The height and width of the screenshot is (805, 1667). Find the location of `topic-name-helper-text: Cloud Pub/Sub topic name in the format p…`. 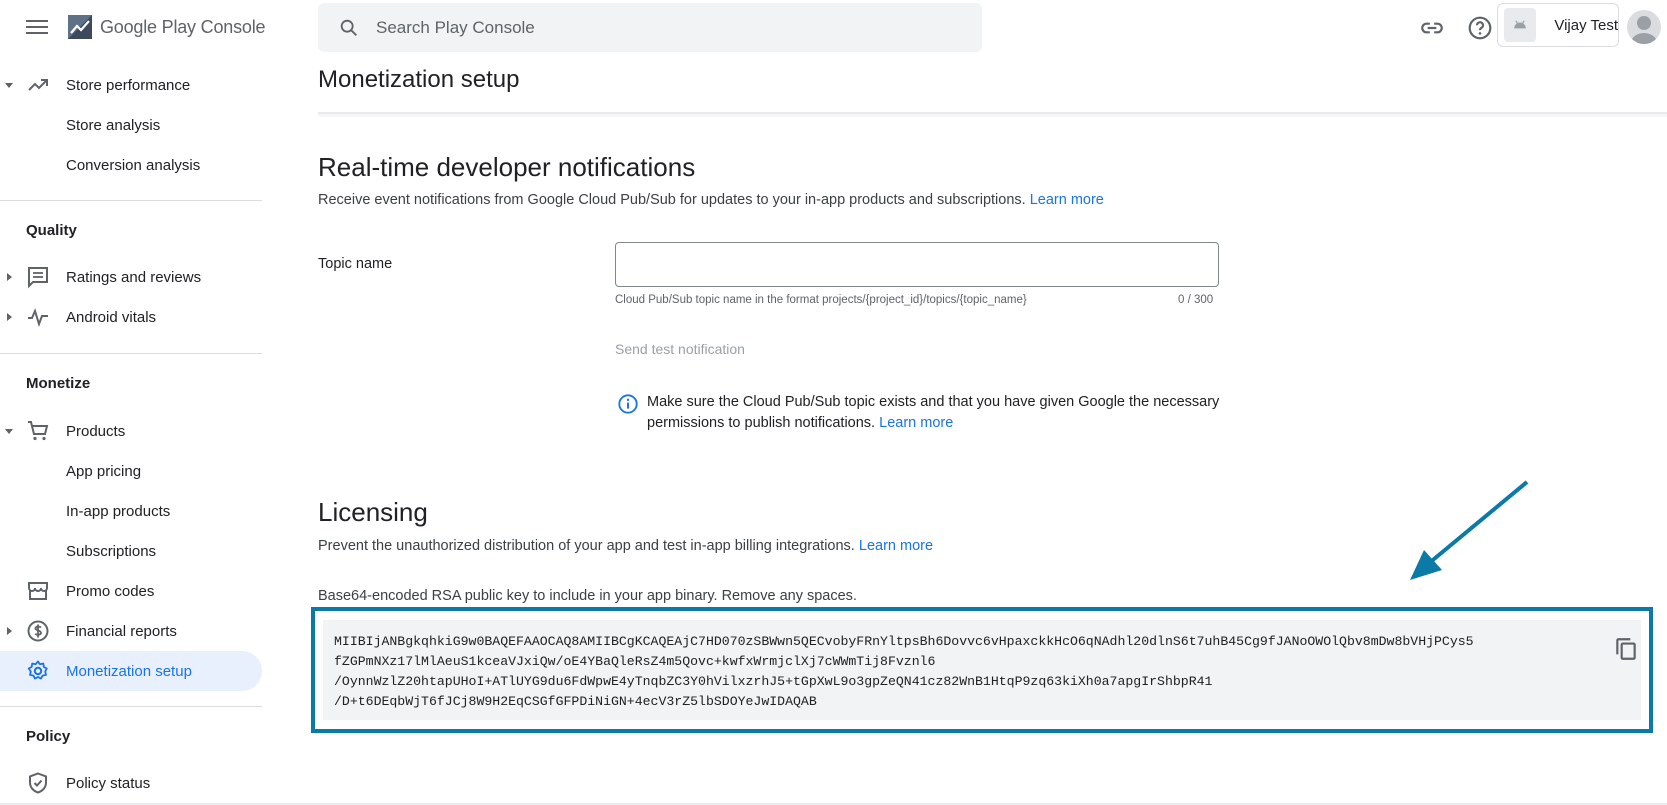

topic-name-helper-text: Cloud Pub/Sub topic name in the format p… is located at coordinates (821, 300).